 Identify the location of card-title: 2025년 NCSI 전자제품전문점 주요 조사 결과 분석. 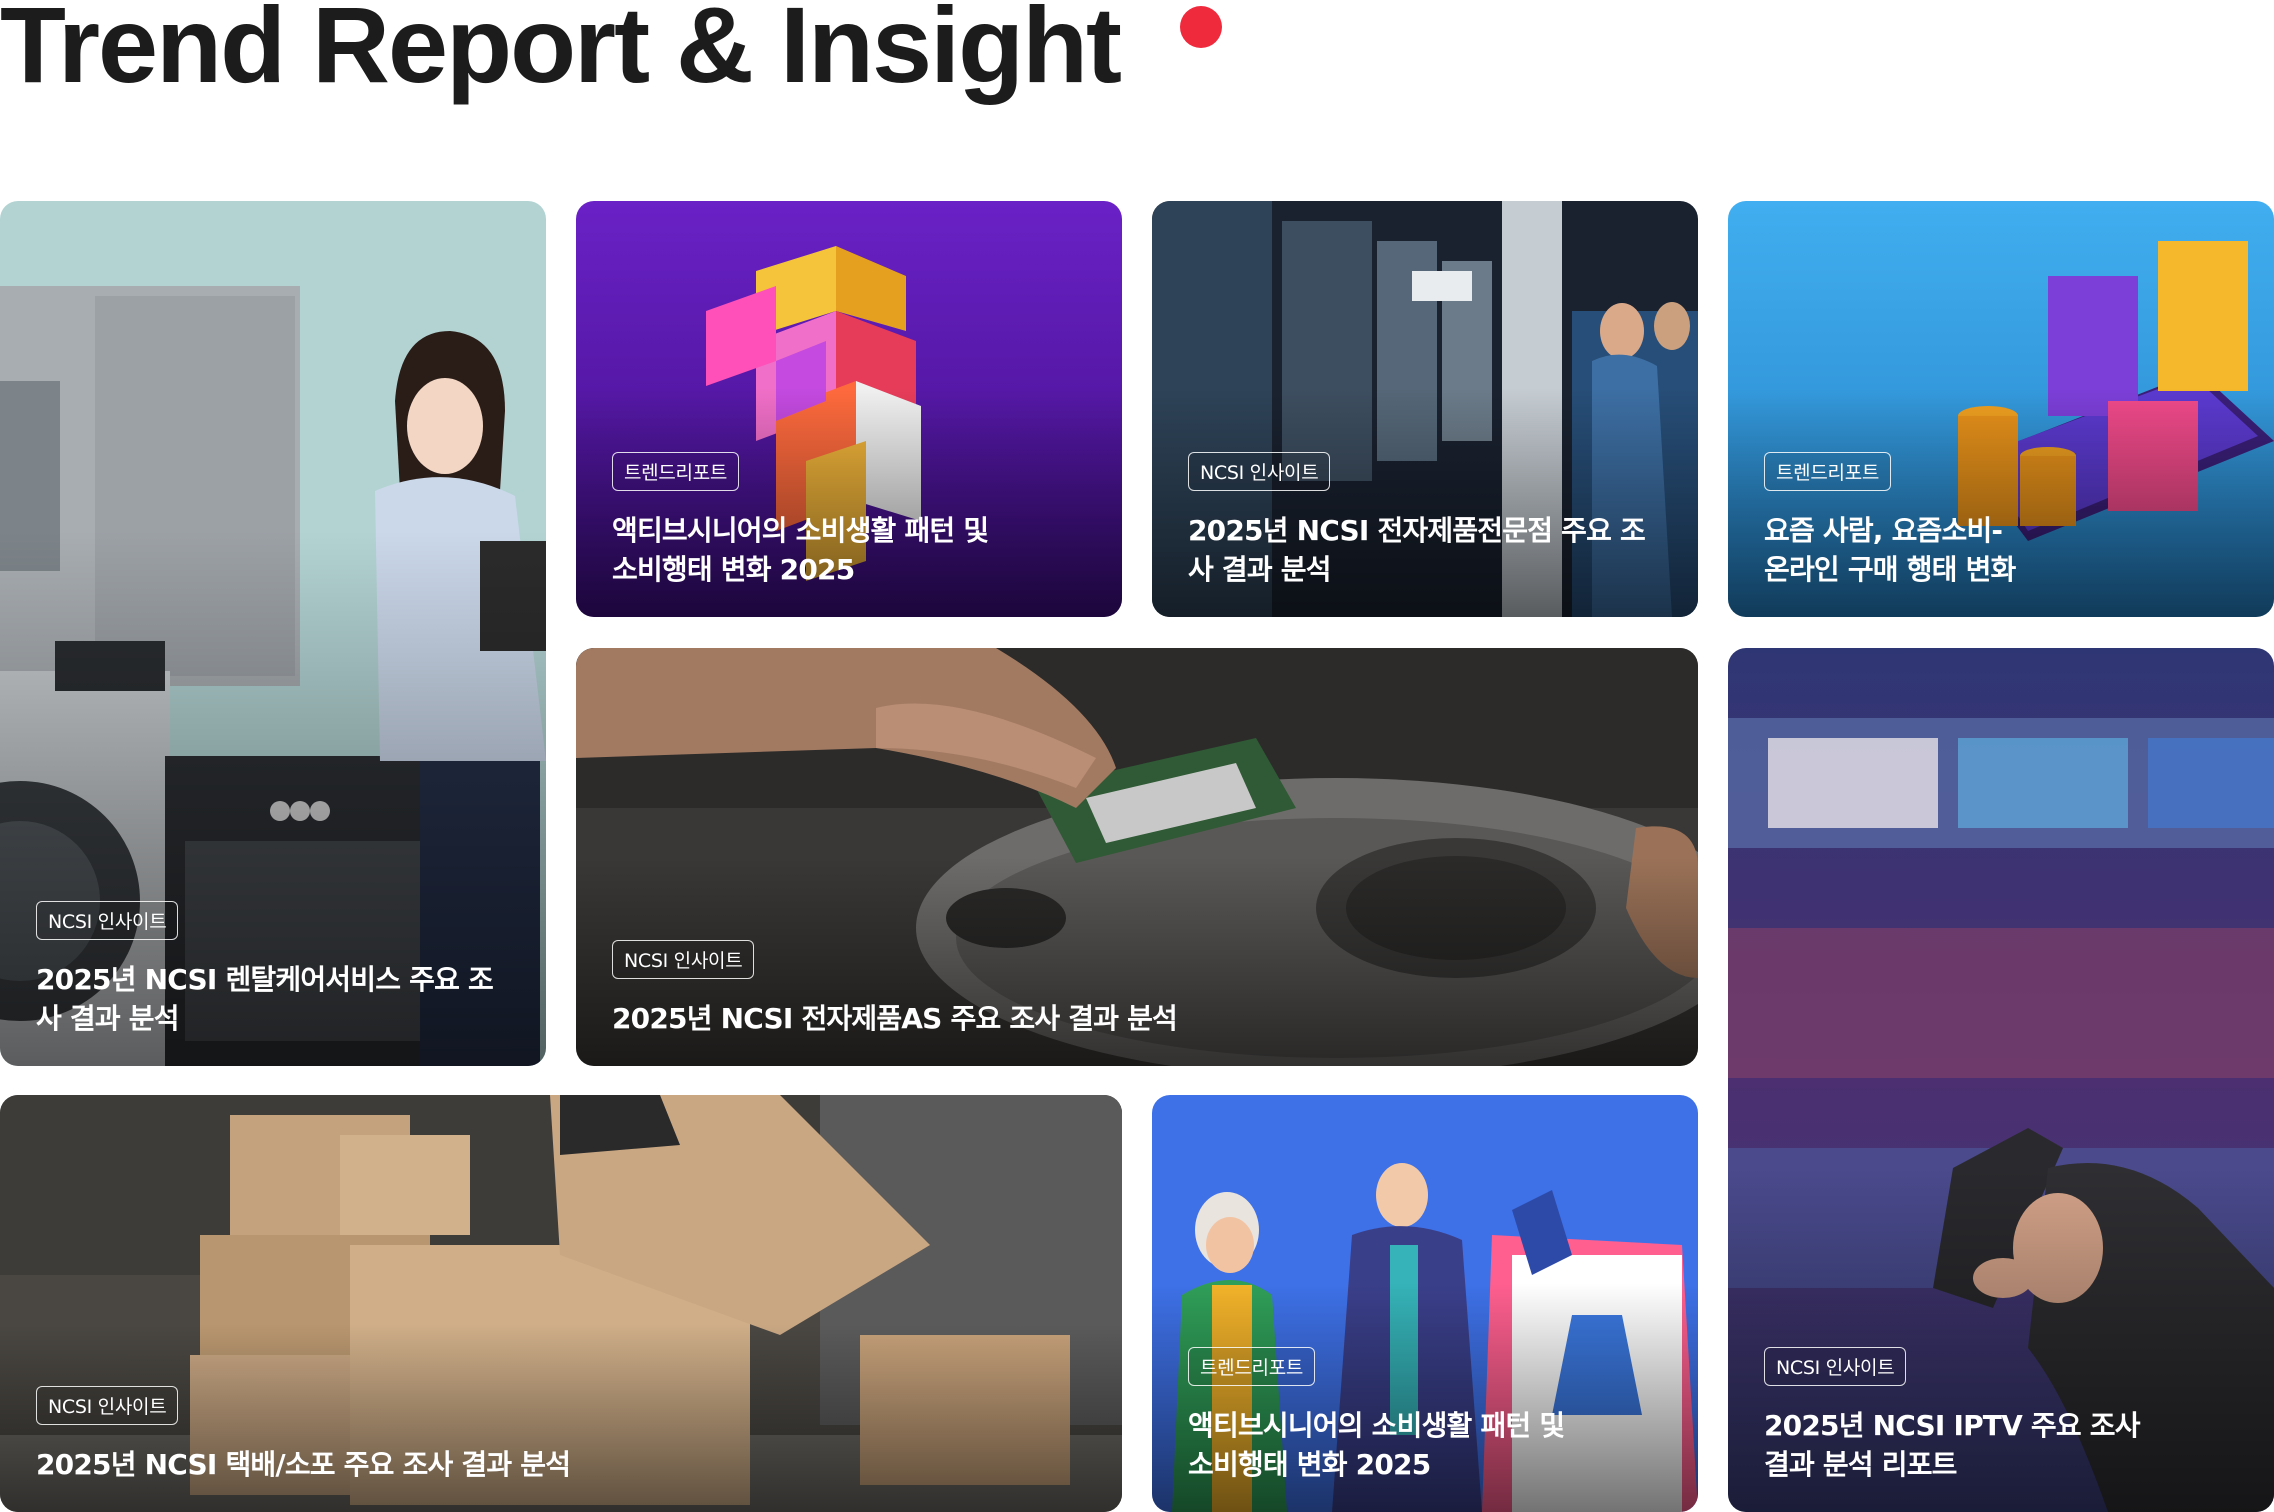
(1417, 550).